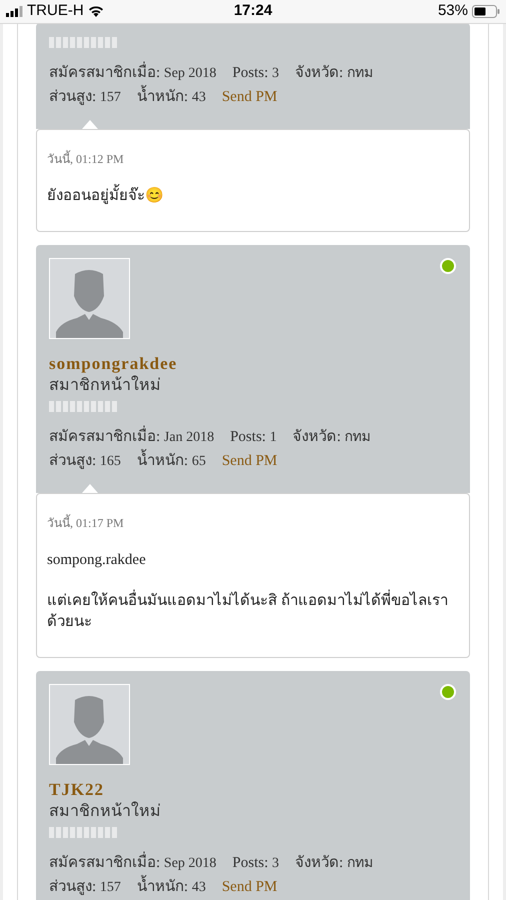 This screenshot has height=900, width=506. Describe the element at coordinates (253, 611) in the screenshot. I see `message-text: แต่เคยให้คนอื่นมันแอดมาไม่ได้นะสิ ถ้าแอดมาไม่ได้พี่ขอไลเรา ด้วยนะ` at that location.